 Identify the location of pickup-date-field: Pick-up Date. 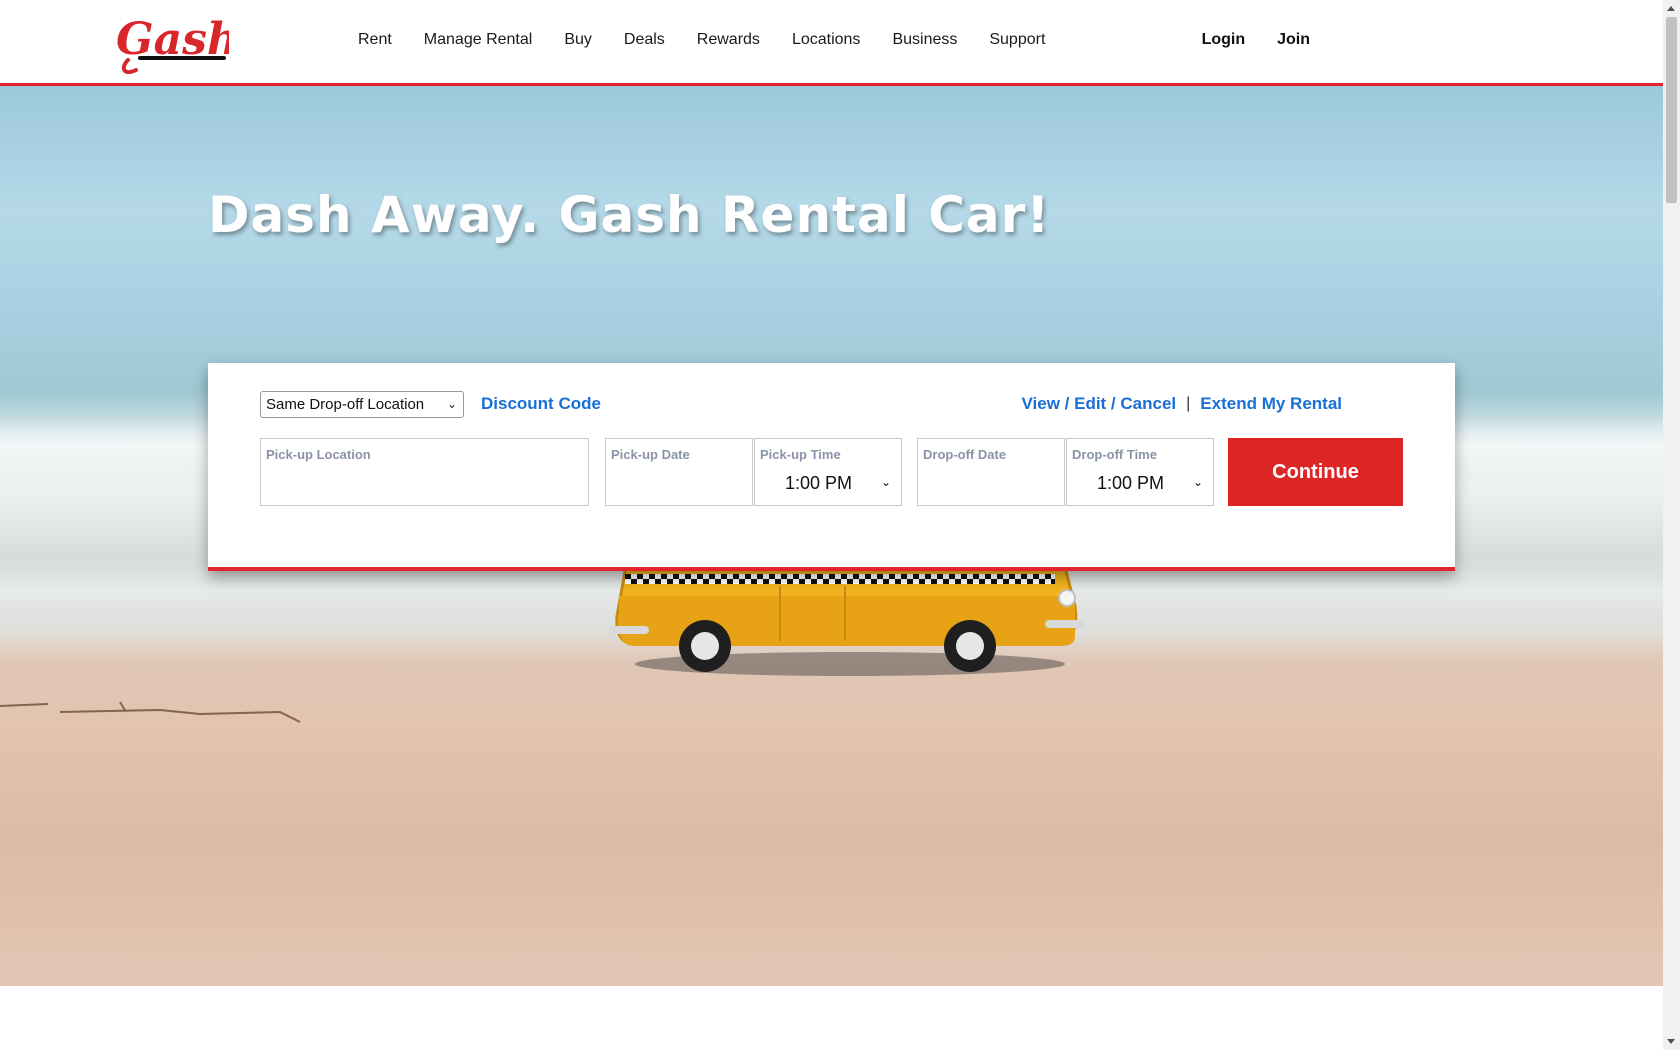
(679, 472).